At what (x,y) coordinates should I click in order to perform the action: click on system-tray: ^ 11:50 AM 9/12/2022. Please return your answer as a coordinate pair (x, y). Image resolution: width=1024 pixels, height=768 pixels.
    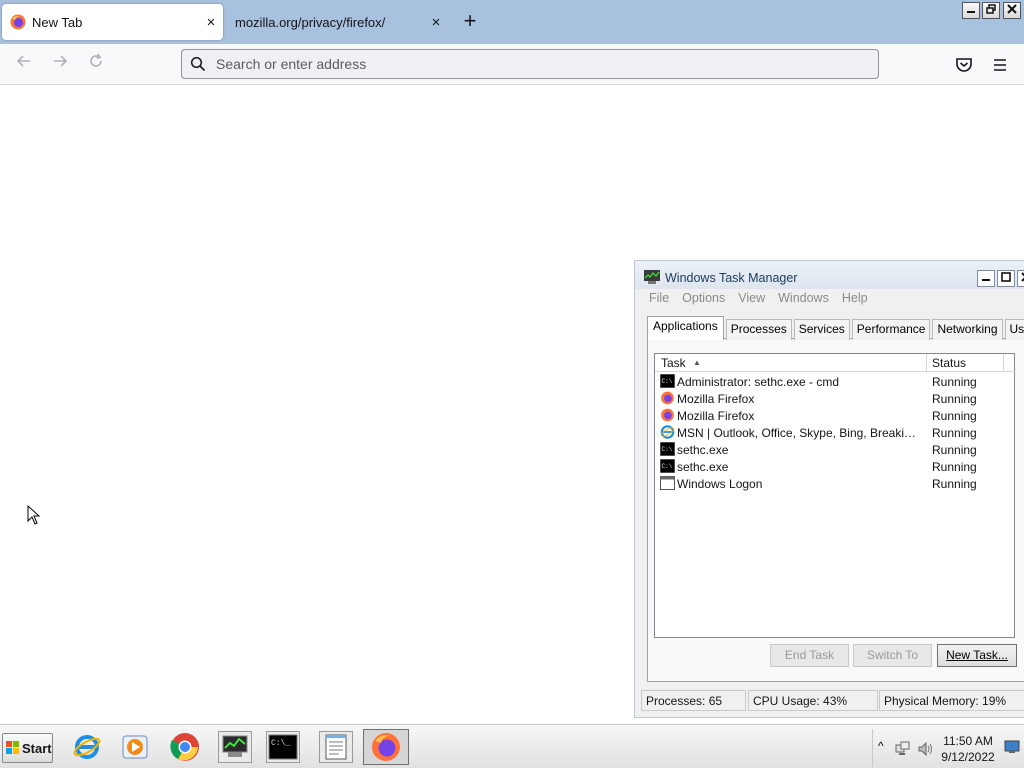
    Looking at the image, I should click on (948, 748).